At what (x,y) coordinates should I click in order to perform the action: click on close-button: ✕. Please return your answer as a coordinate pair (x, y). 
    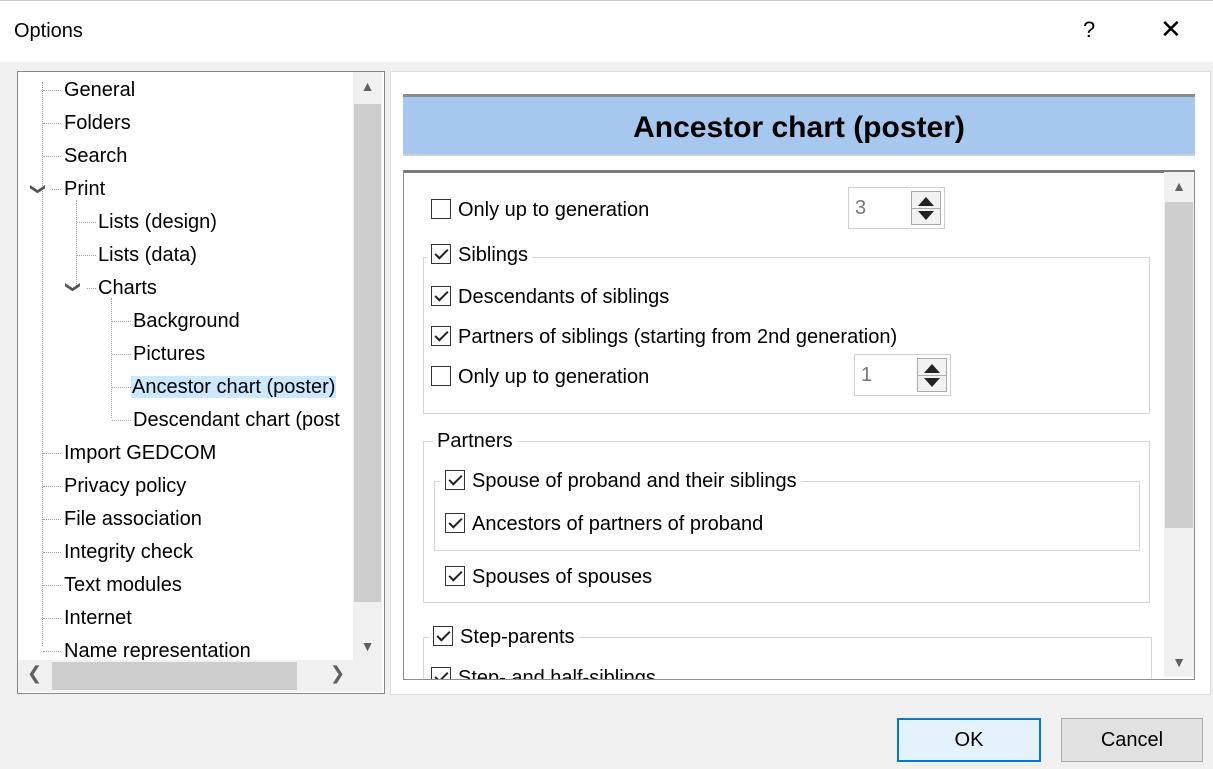
    Looking at the image, I should click on (1171, 29).